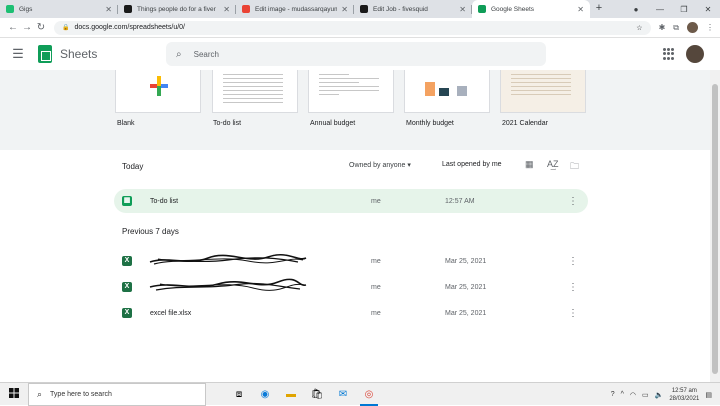 The image size is (720, 406). Describe the element at coordinates (59, 9) in the screenshot. I see `tab-gigs: Gigs ✕` at that location.